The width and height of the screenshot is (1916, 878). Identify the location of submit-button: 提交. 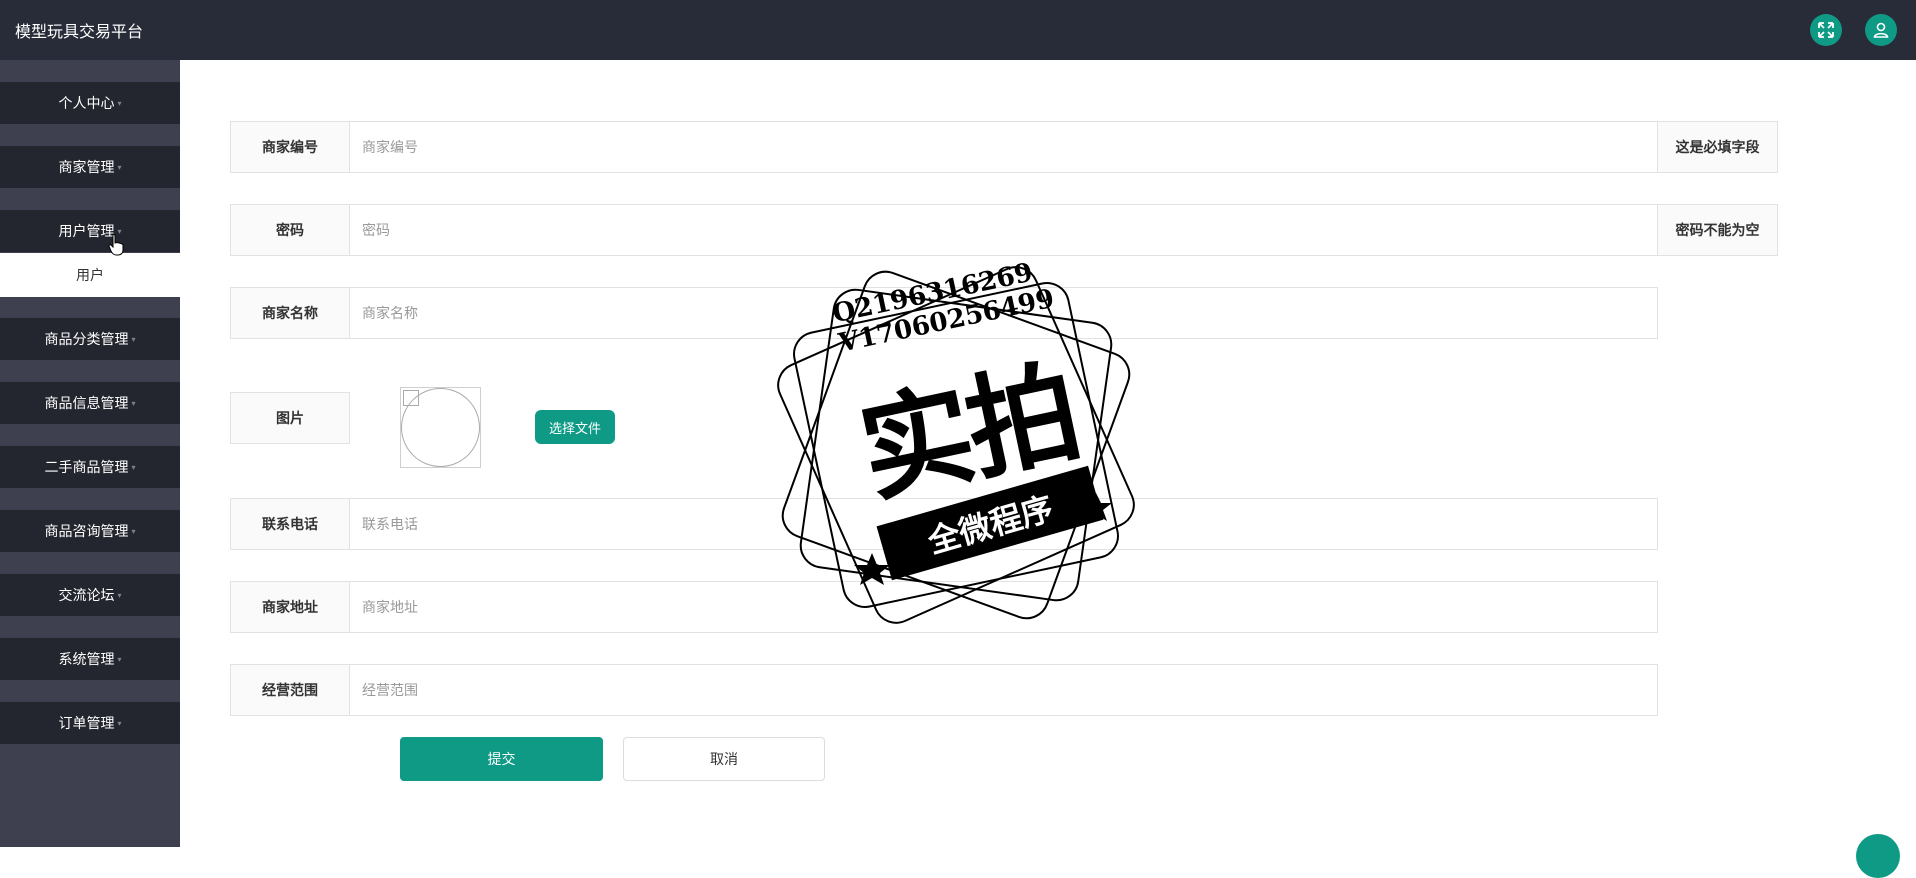
(501, 759).